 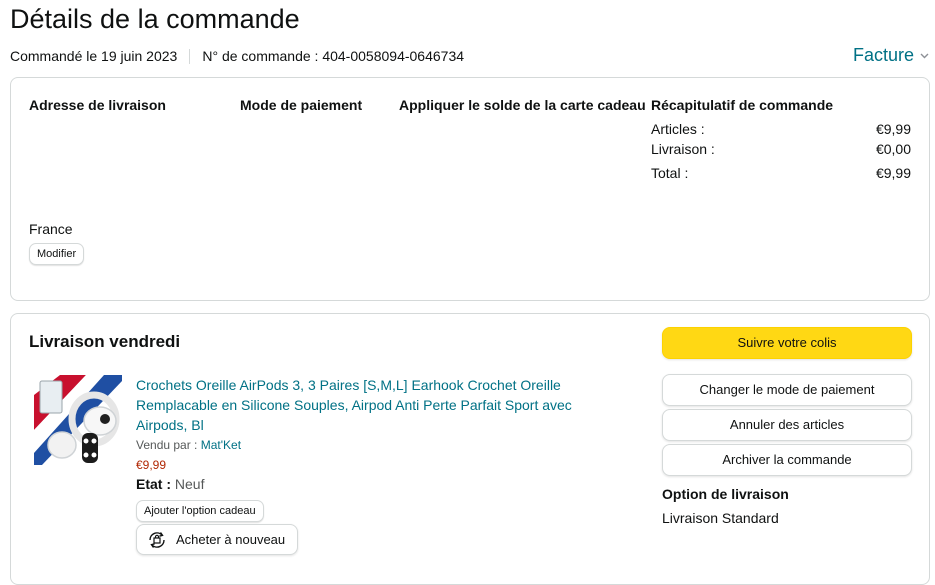 I want to click on product-price: €9,99, so click(x=151, y=465).